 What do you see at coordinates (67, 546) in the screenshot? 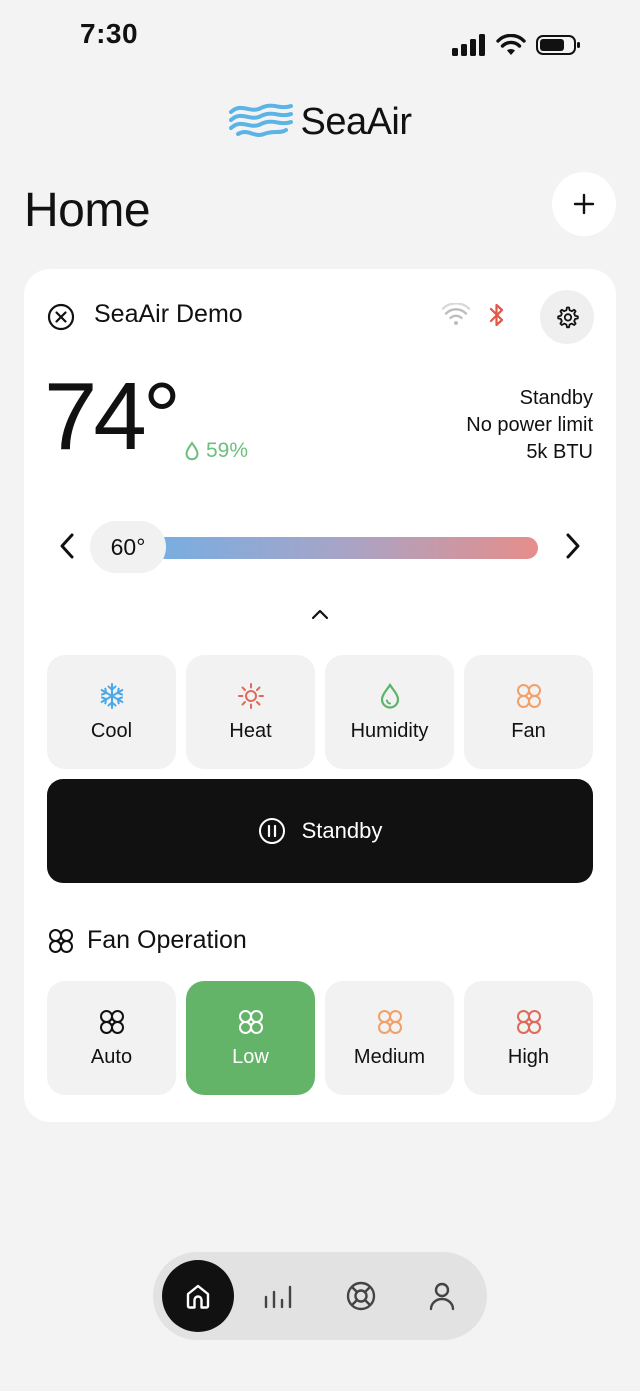
I see `chevron-left-icon` at bounding box center [67, 546].